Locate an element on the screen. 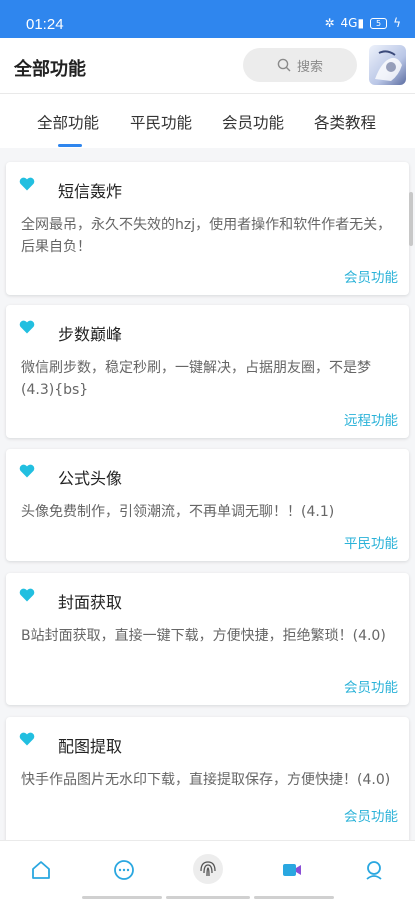 The height and width of the screenshot is (900, 415). search-button: 搜索 is located at coordinates (300, 65).